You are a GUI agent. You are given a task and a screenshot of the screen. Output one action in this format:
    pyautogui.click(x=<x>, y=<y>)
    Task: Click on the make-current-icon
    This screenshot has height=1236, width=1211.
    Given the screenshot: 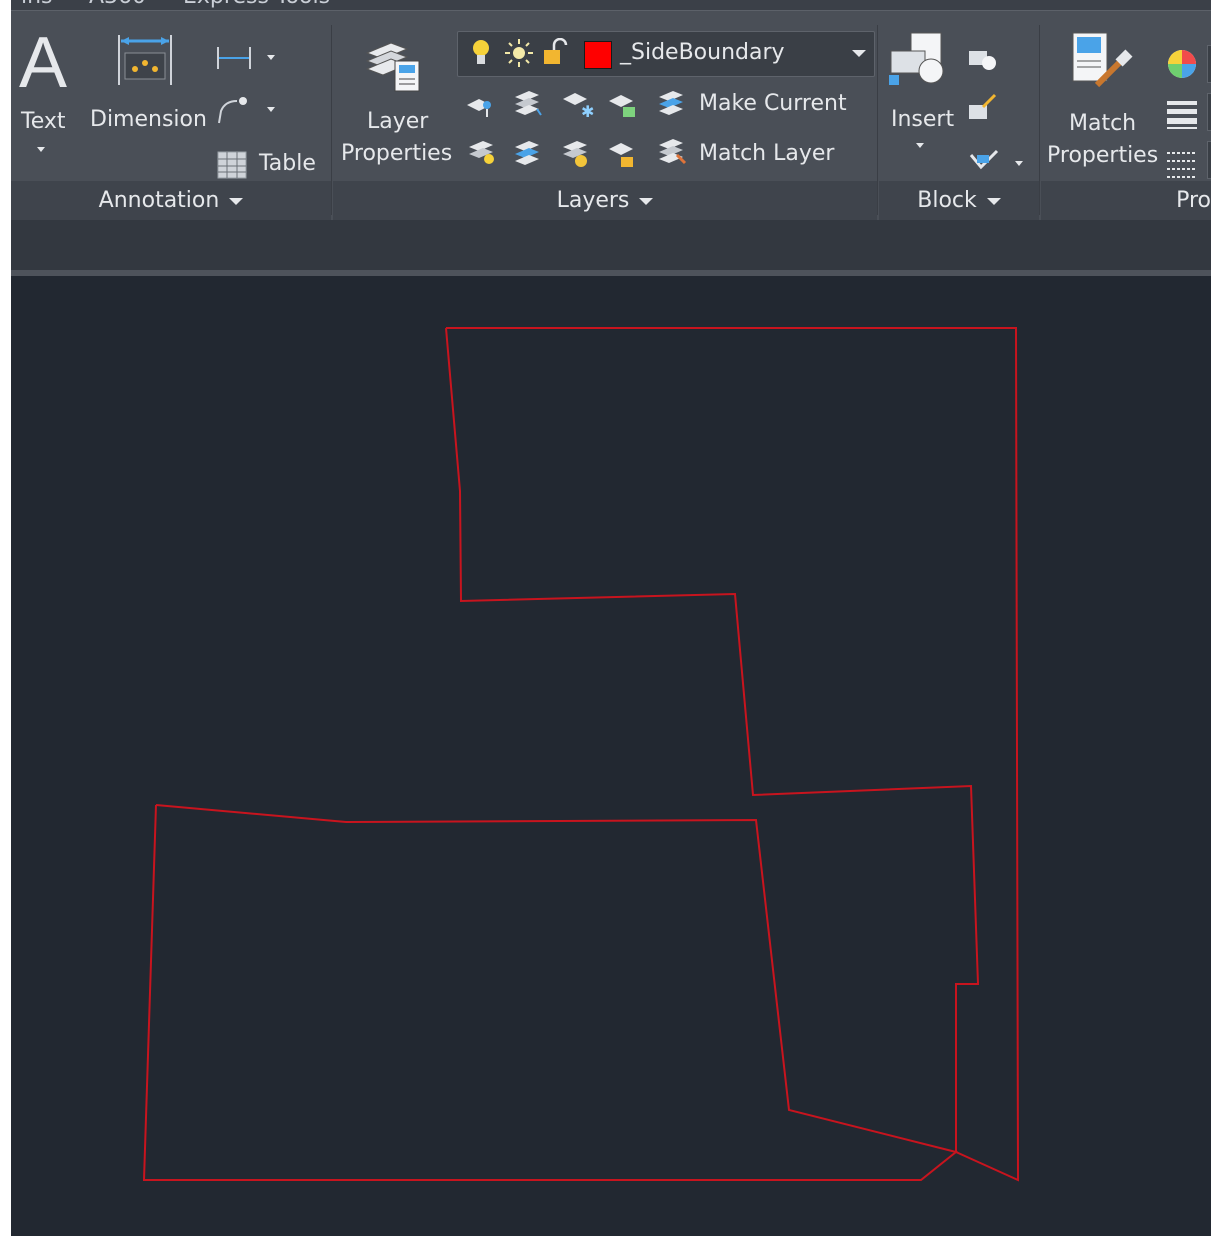 What is the action you would take?
    pyautogui.click(x=672, y=104)
    